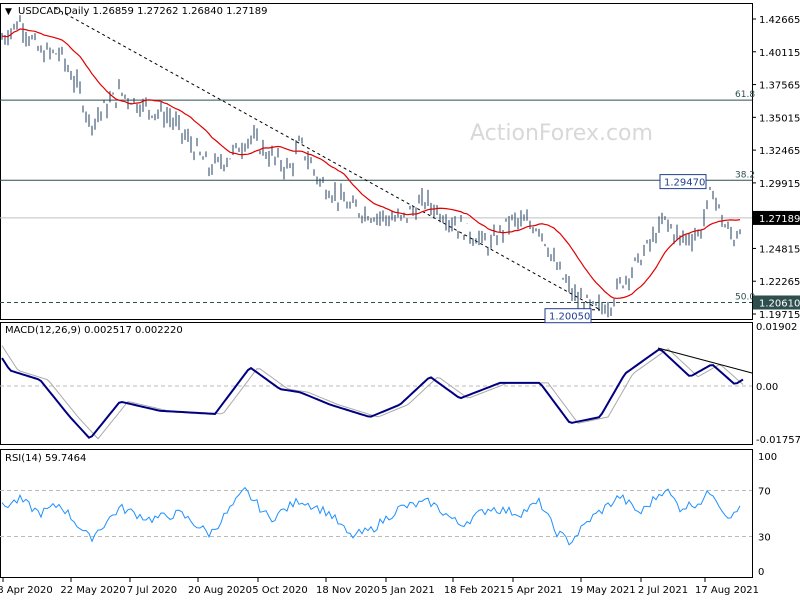 This screenshot has height=600, width=800. What do you see at coordinates (26, 590) in the screenshot?
I see `x-tick-label: 8 Apr 2020` at bounding box center [26, 590].